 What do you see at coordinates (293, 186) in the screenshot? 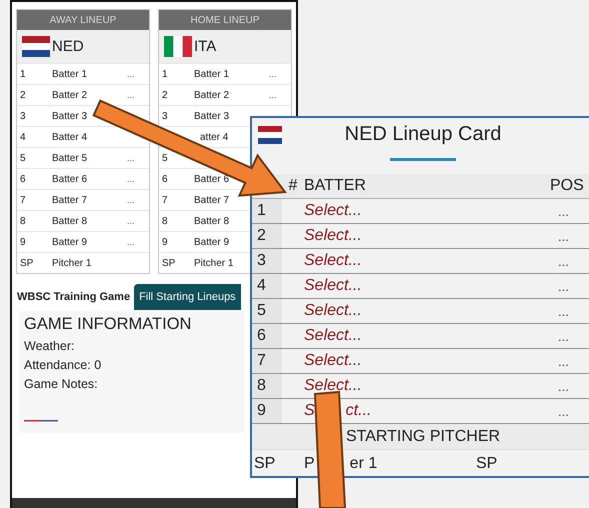
I see `column-header: #` at bounding box center [293, 186].